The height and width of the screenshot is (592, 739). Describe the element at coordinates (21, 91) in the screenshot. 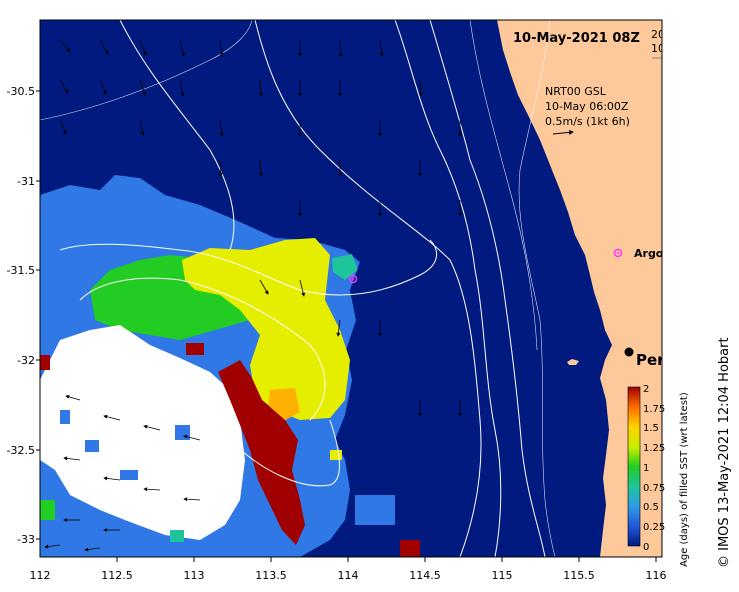

I see `y-tick-label: -30.5` at that location.